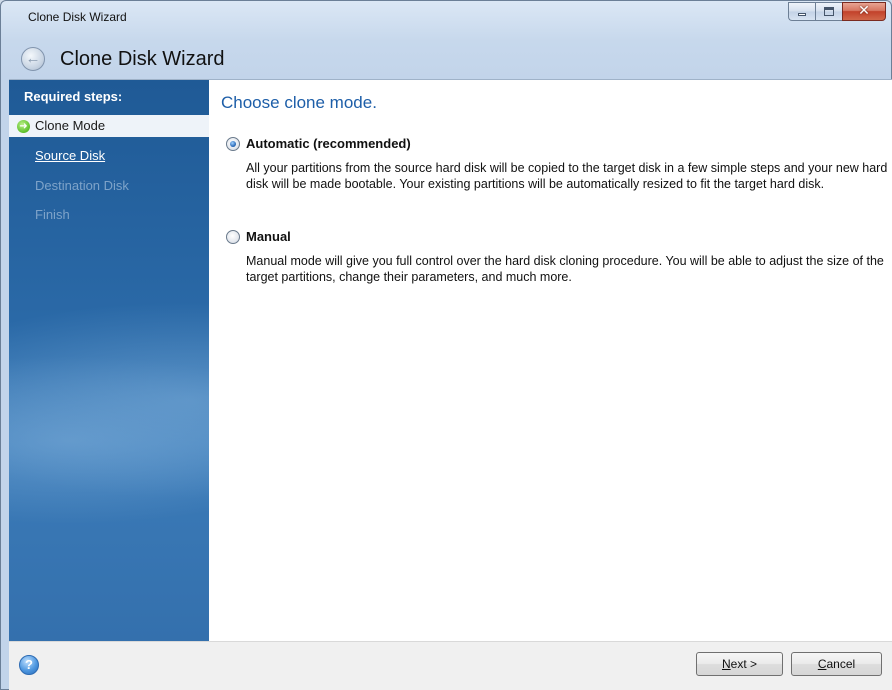  Describe the element at coordinates (450, 665) in the screenshot. I see `wizard-footer: ? Next > Cancel` at that location.